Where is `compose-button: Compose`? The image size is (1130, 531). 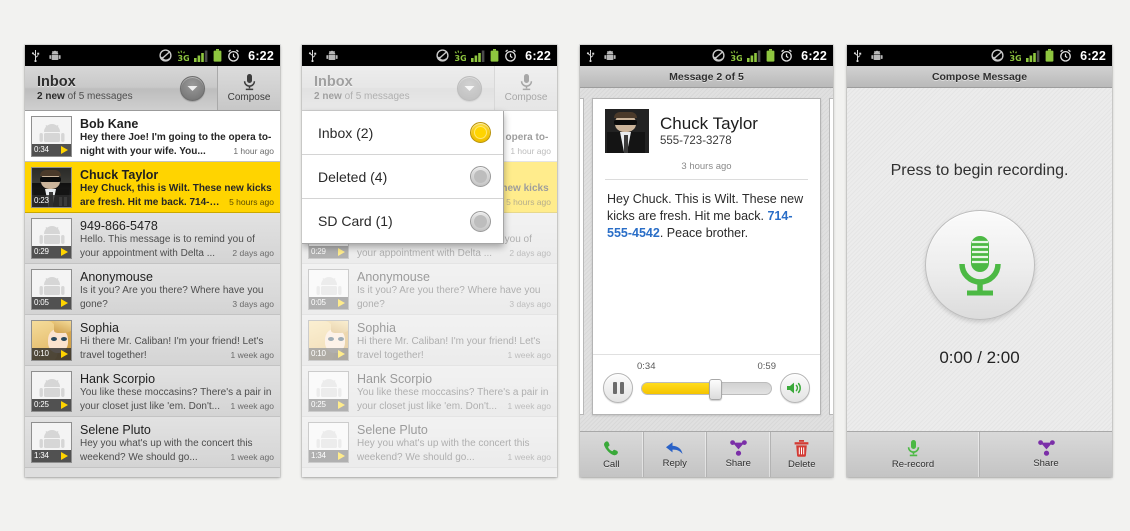
compose-button: Compose is located at coordinates (249, 88).